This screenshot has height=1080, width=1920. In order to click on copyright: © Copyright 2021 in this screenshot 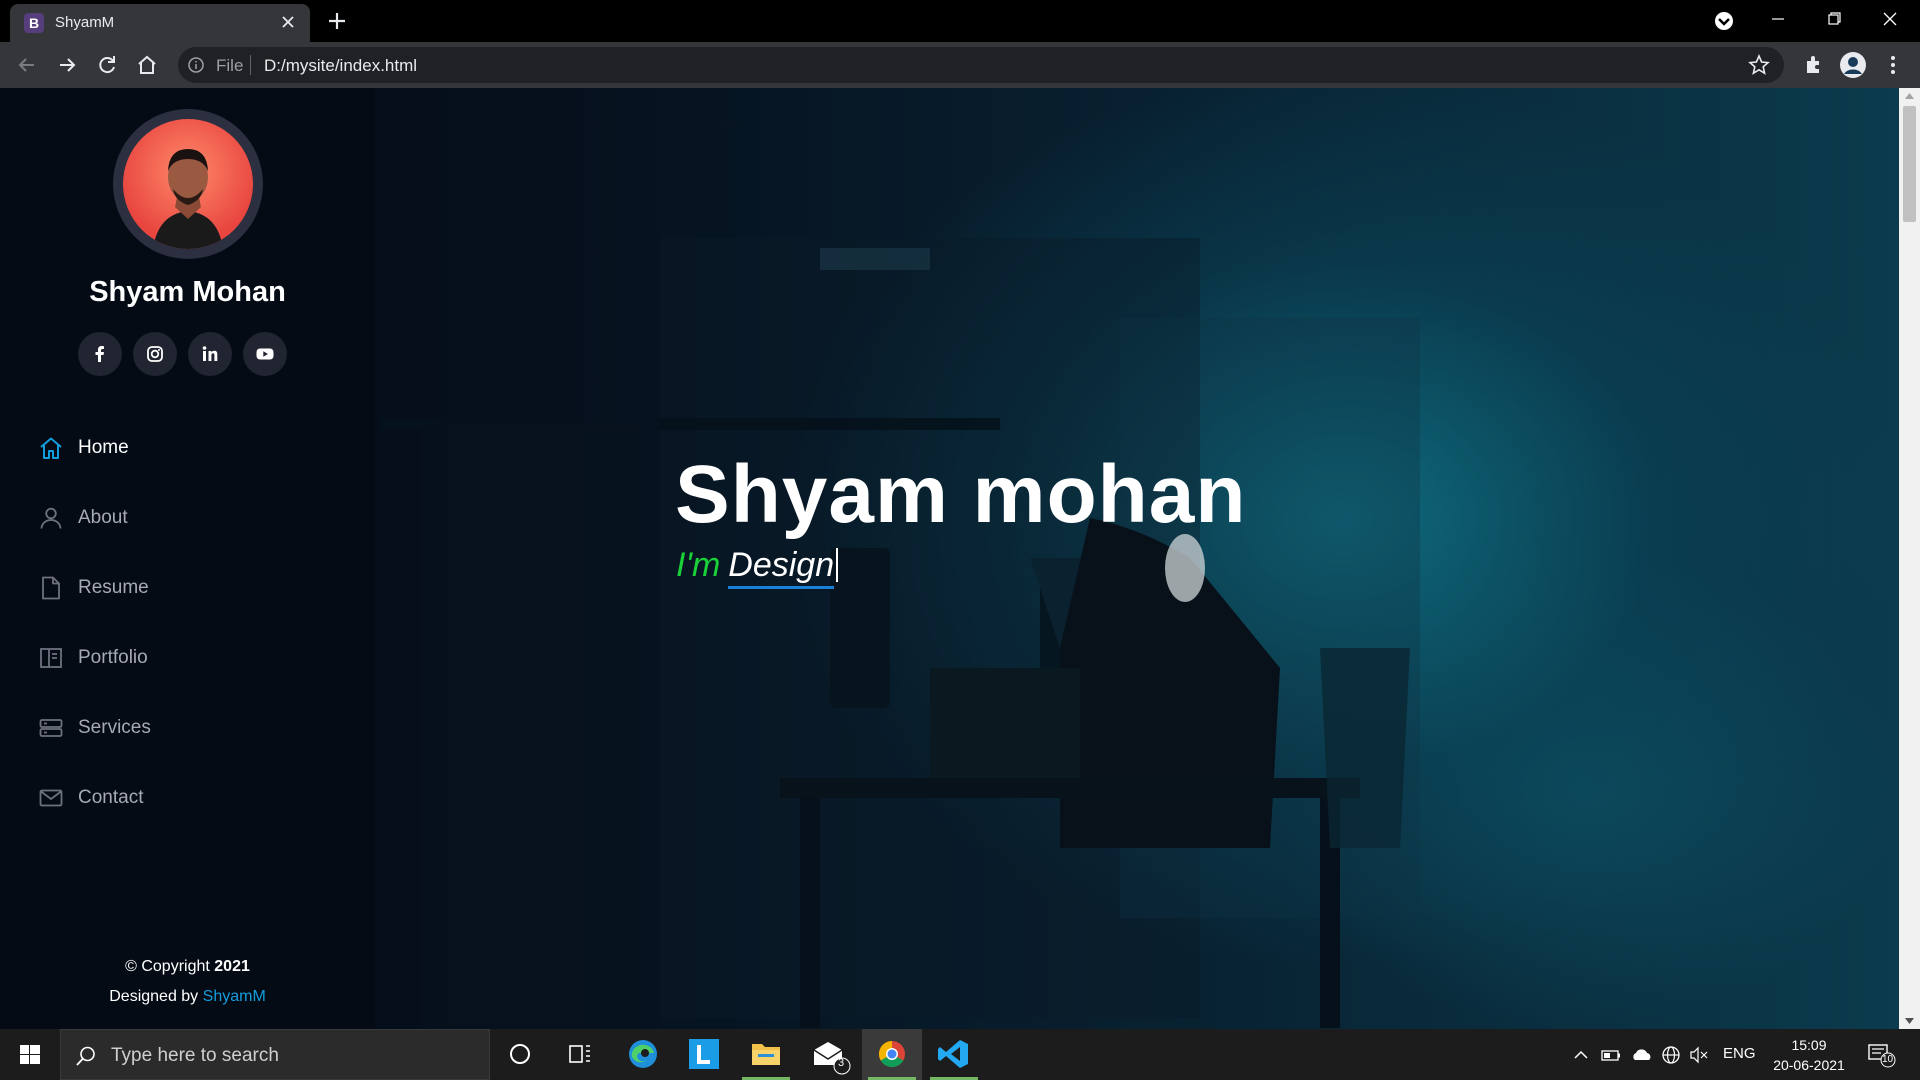, I will do `click(187, 967)`.